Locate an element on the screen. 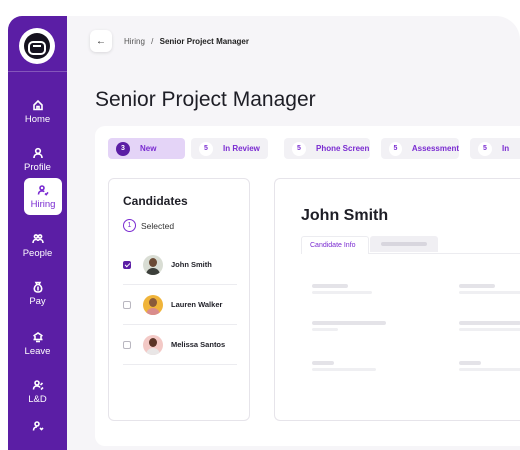  sidebar-divider is located at coordinates (37, 71).